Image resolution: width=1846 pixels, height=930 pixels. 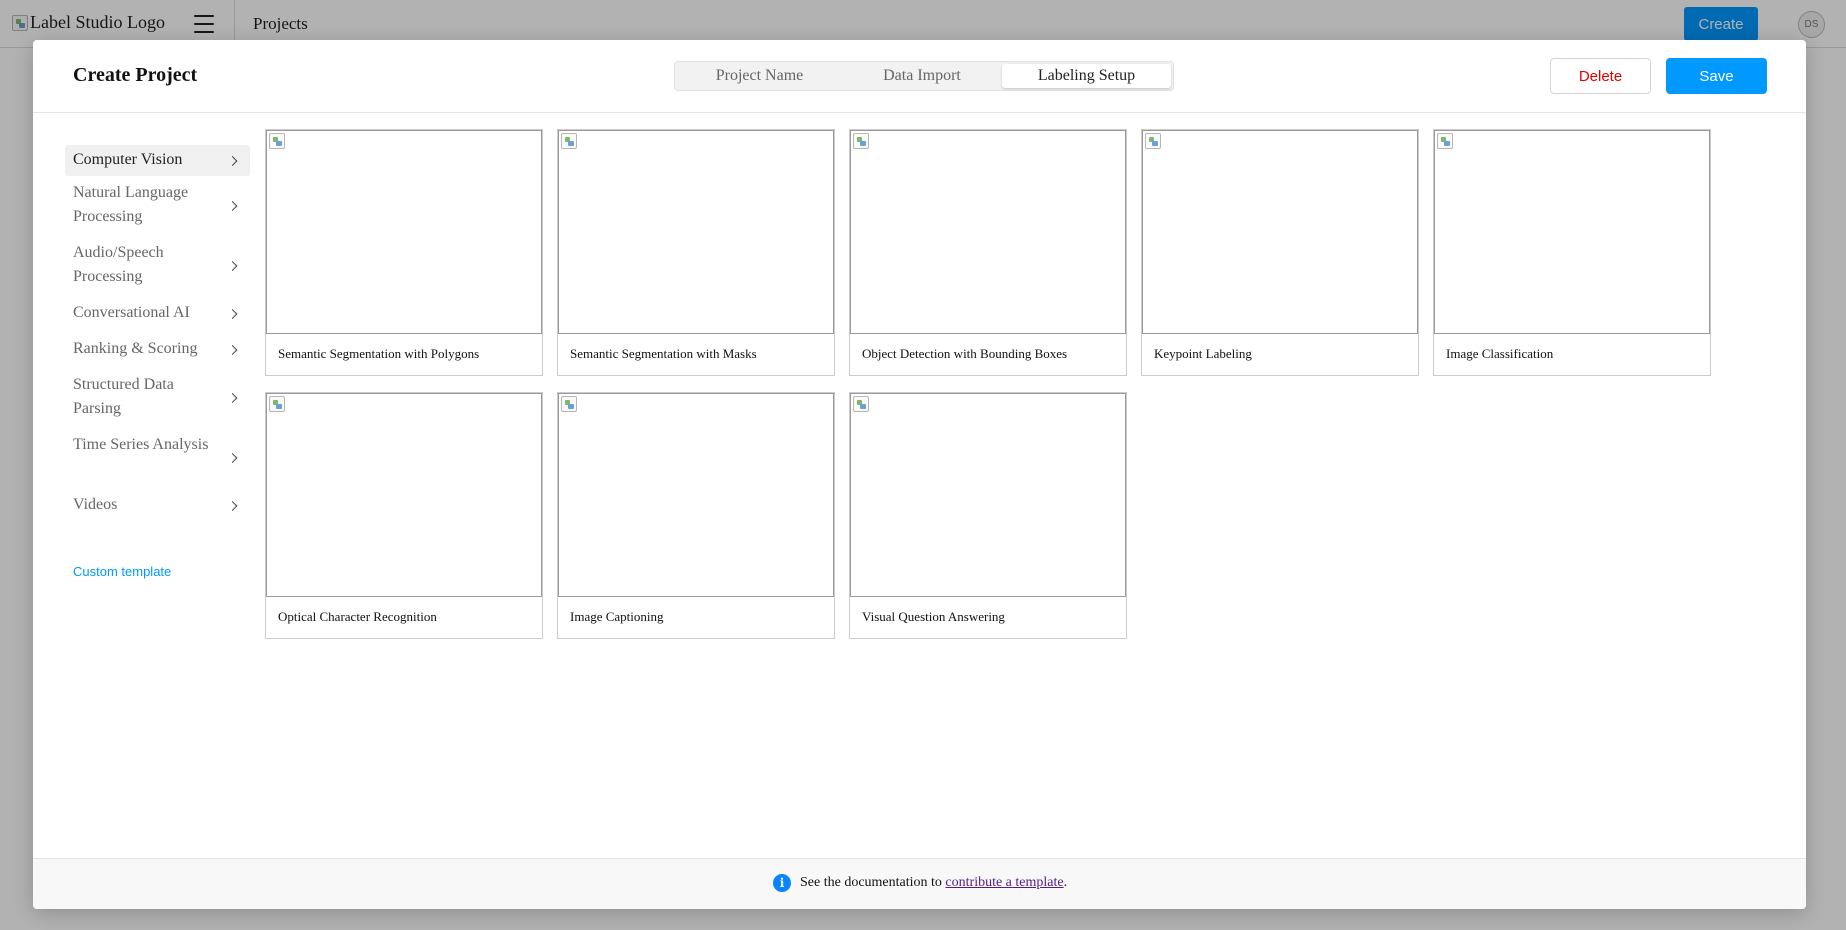 I want to click on tab-data-import: Data Import, so click(x=922, y=76).